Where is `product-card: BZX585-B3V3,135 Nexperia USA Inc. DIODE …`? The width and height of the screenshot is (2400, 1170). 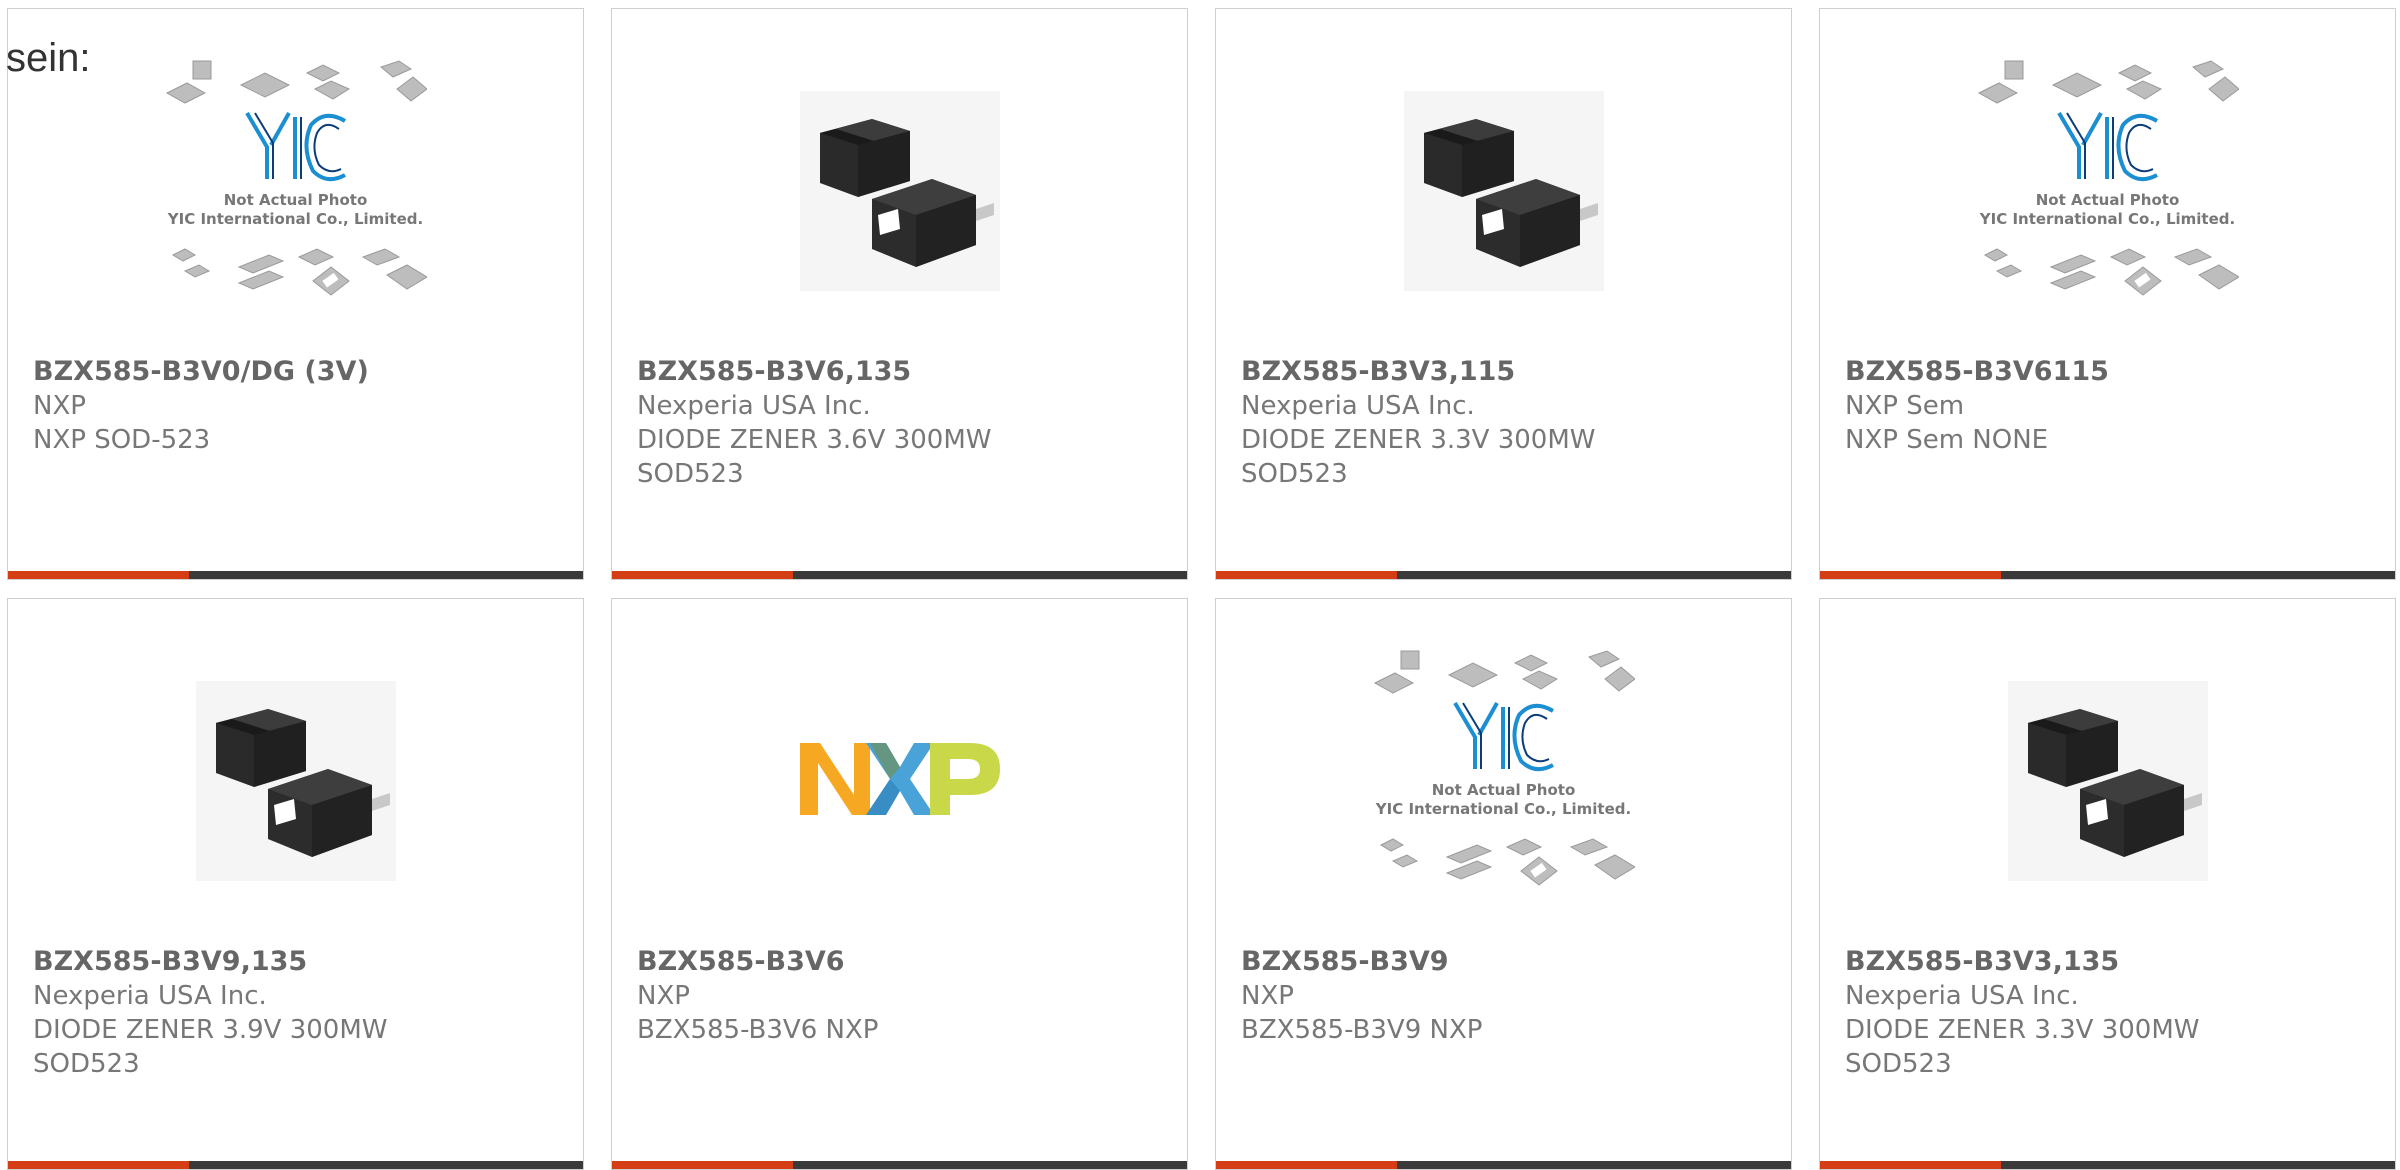 product-card: BZX585-B3V3,135 Nexperia USA Inc. DIODE … is located at coordinates (2107, 884).